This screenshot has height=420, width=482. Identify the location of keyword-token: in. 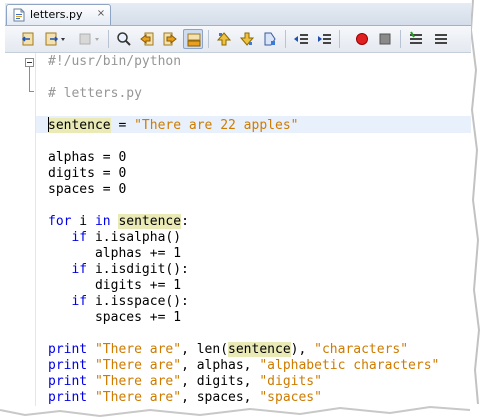
(102, 221).